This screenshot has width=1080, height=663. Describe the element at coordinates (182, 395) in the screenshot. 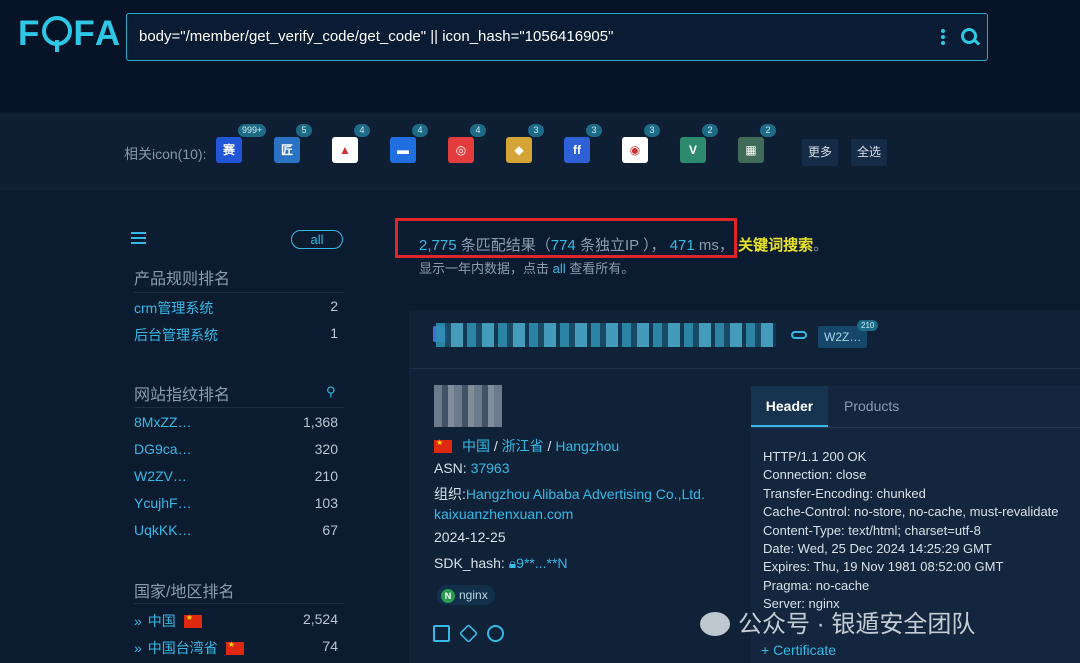

I see `fingerprint-rank-title: 网站指纹排名` at that location.